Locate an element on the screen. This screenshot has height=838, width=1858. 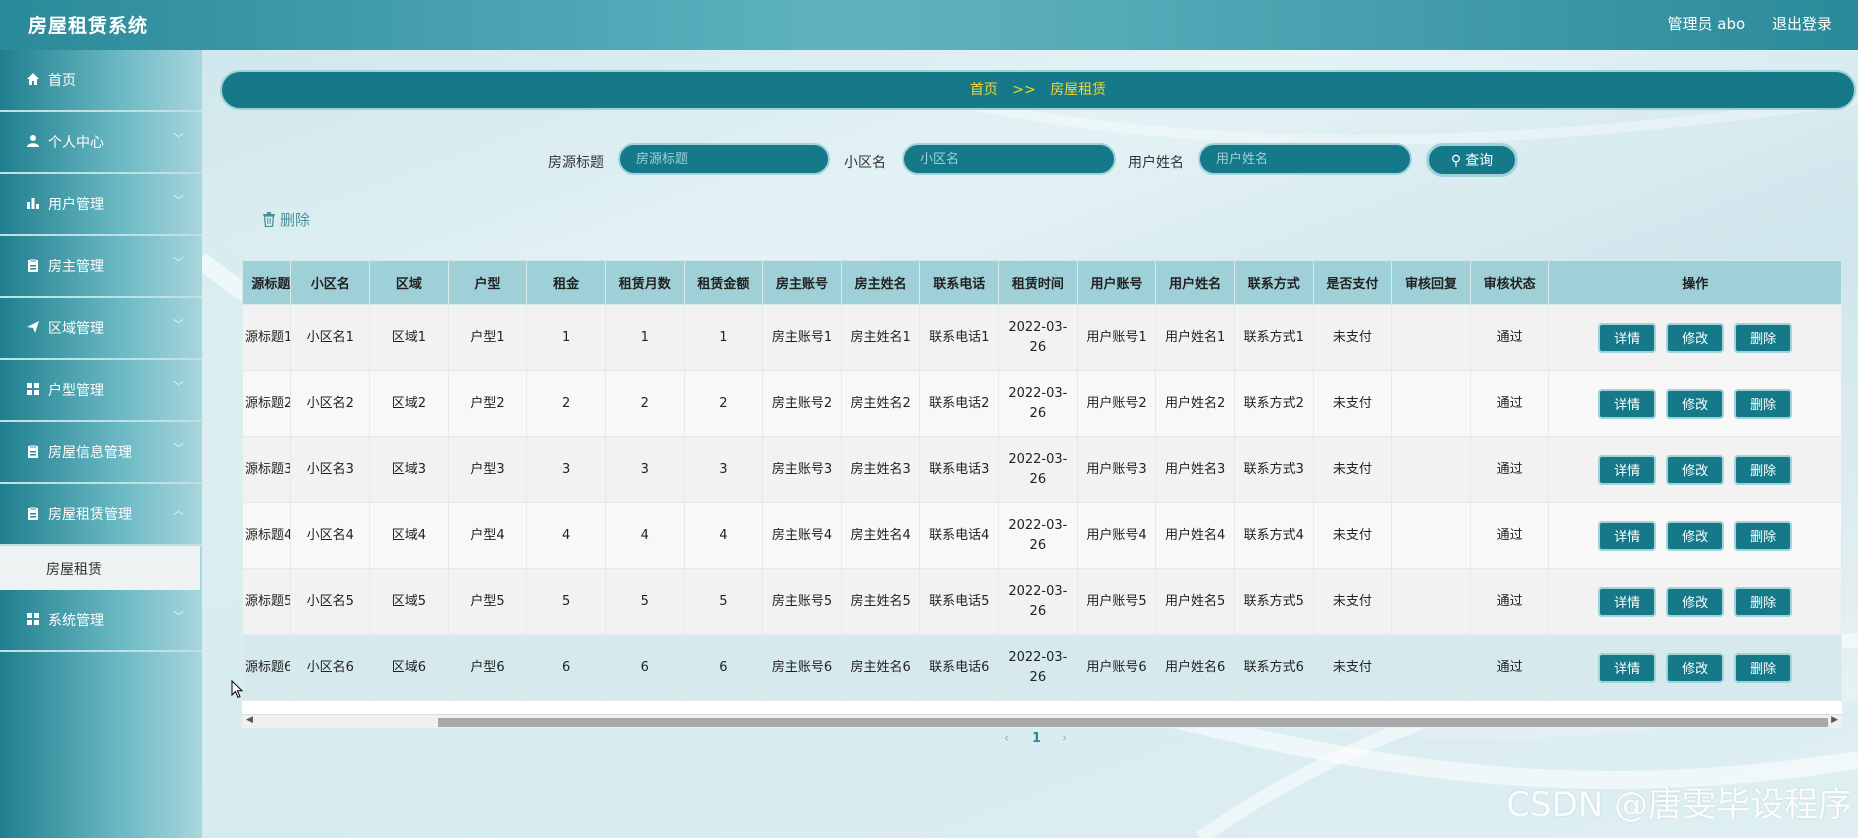
bulk-delete-button: 删除 is located at coordinates (286, 219).